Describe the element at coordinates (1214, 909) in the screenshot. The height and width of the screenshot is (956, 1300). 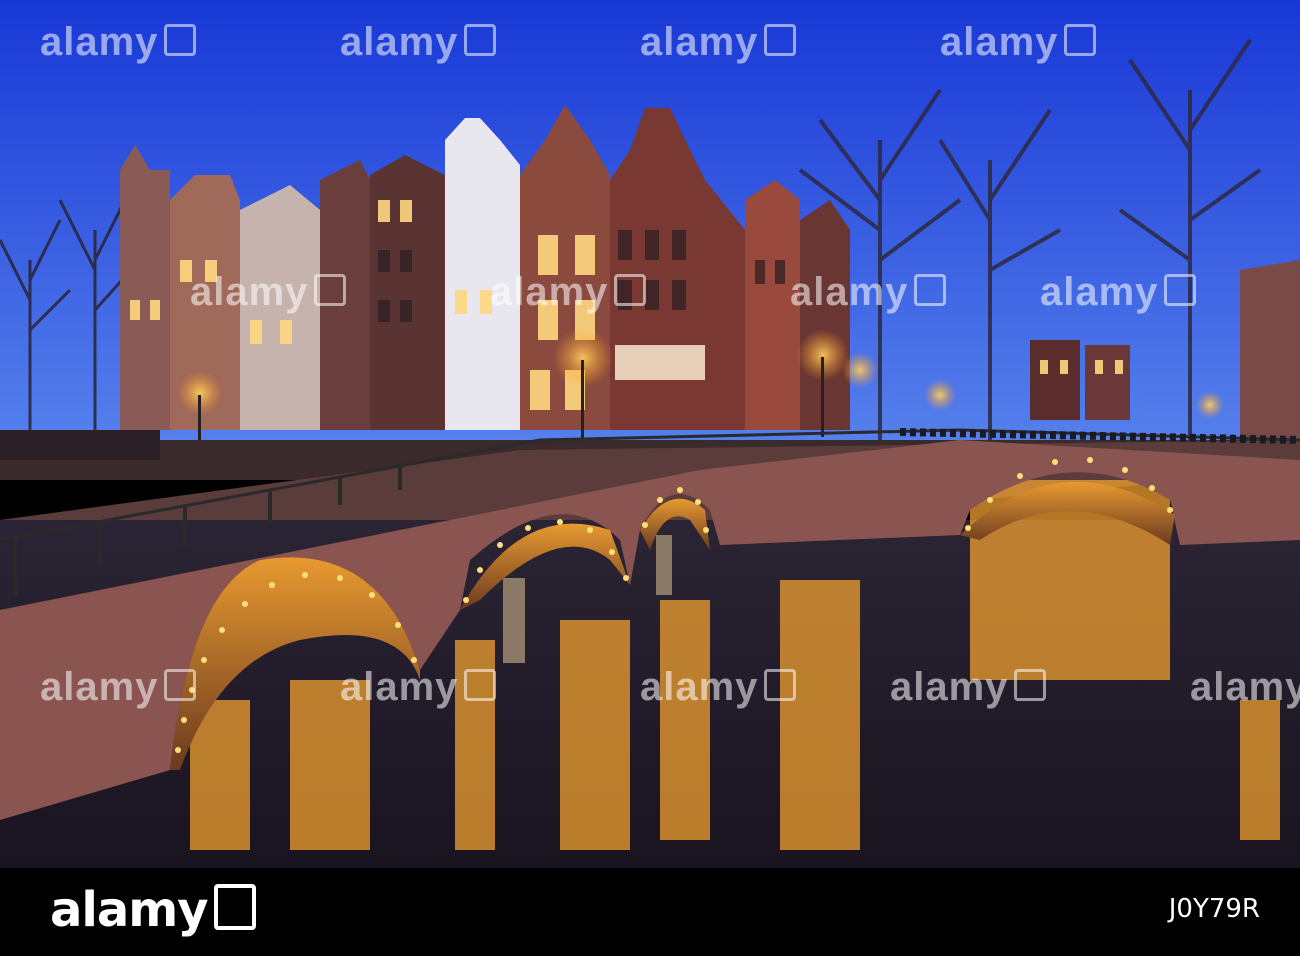
I see `image-id: J0Y79R` at that location.